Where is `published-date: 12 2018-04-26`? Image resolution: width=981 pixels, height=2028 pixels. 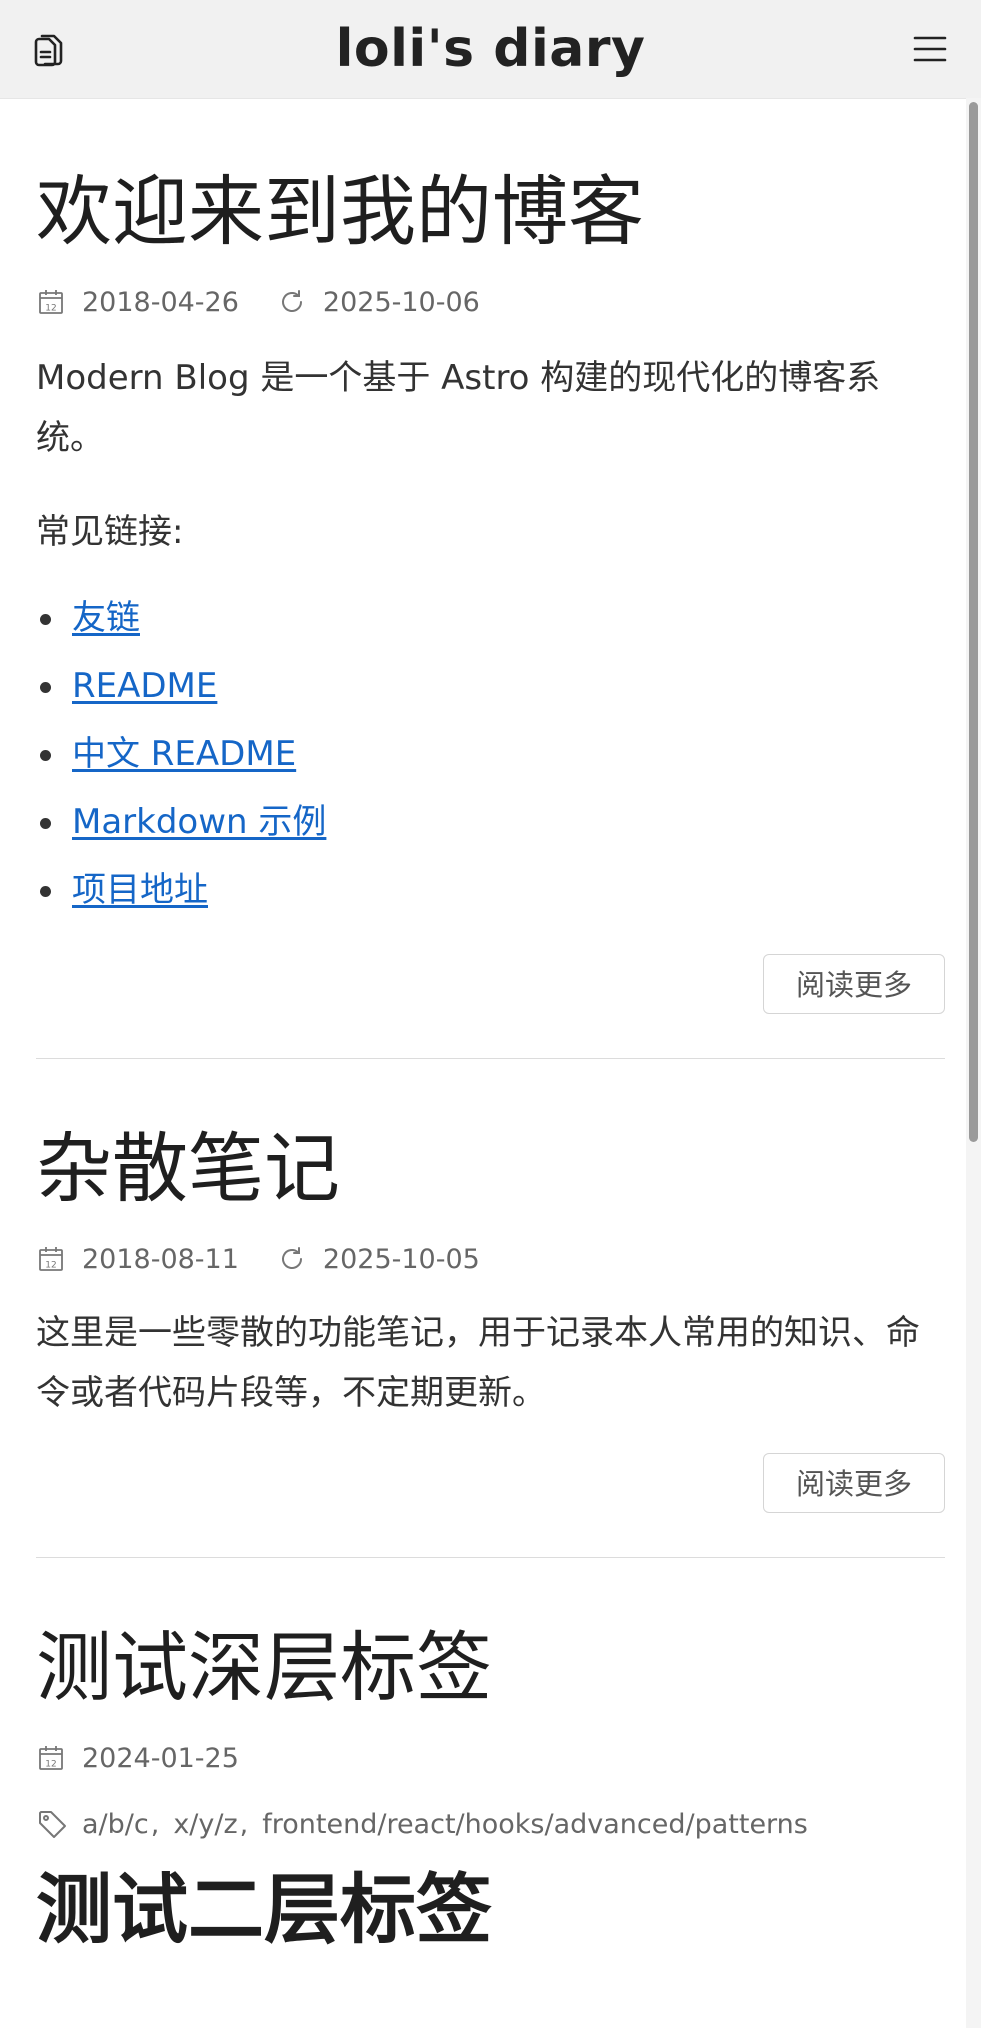 published-date: 12 2018-04-26 is located at coordinates (137, 302).